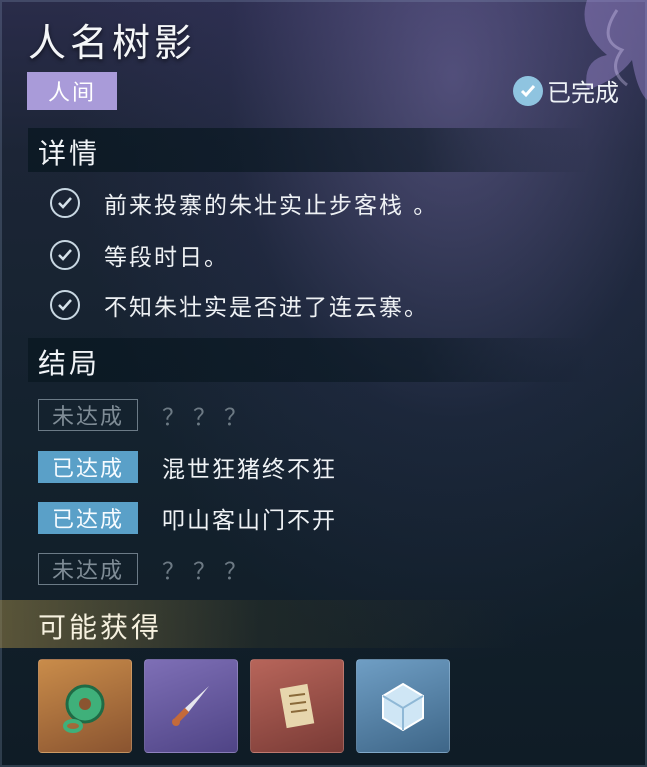 Image resolution: width=647 pixels, height=767 pixels. I want to click on ending-row: 已达成 混世狂猪终不狂, so click(187, 467).